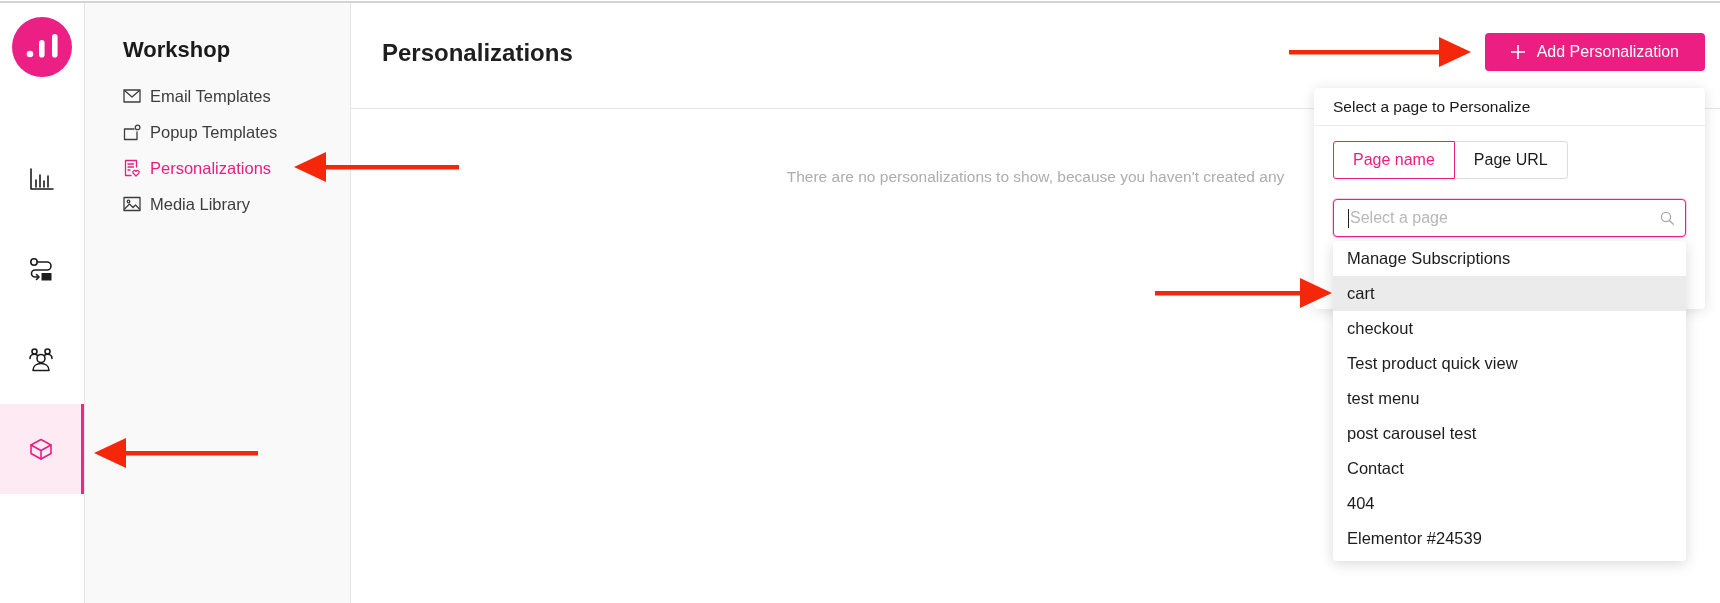 The image size is (1720, 603). Describe the element at coordinates (477, 53) in the screenshot. I see `page-title: Personalizations` at that location.